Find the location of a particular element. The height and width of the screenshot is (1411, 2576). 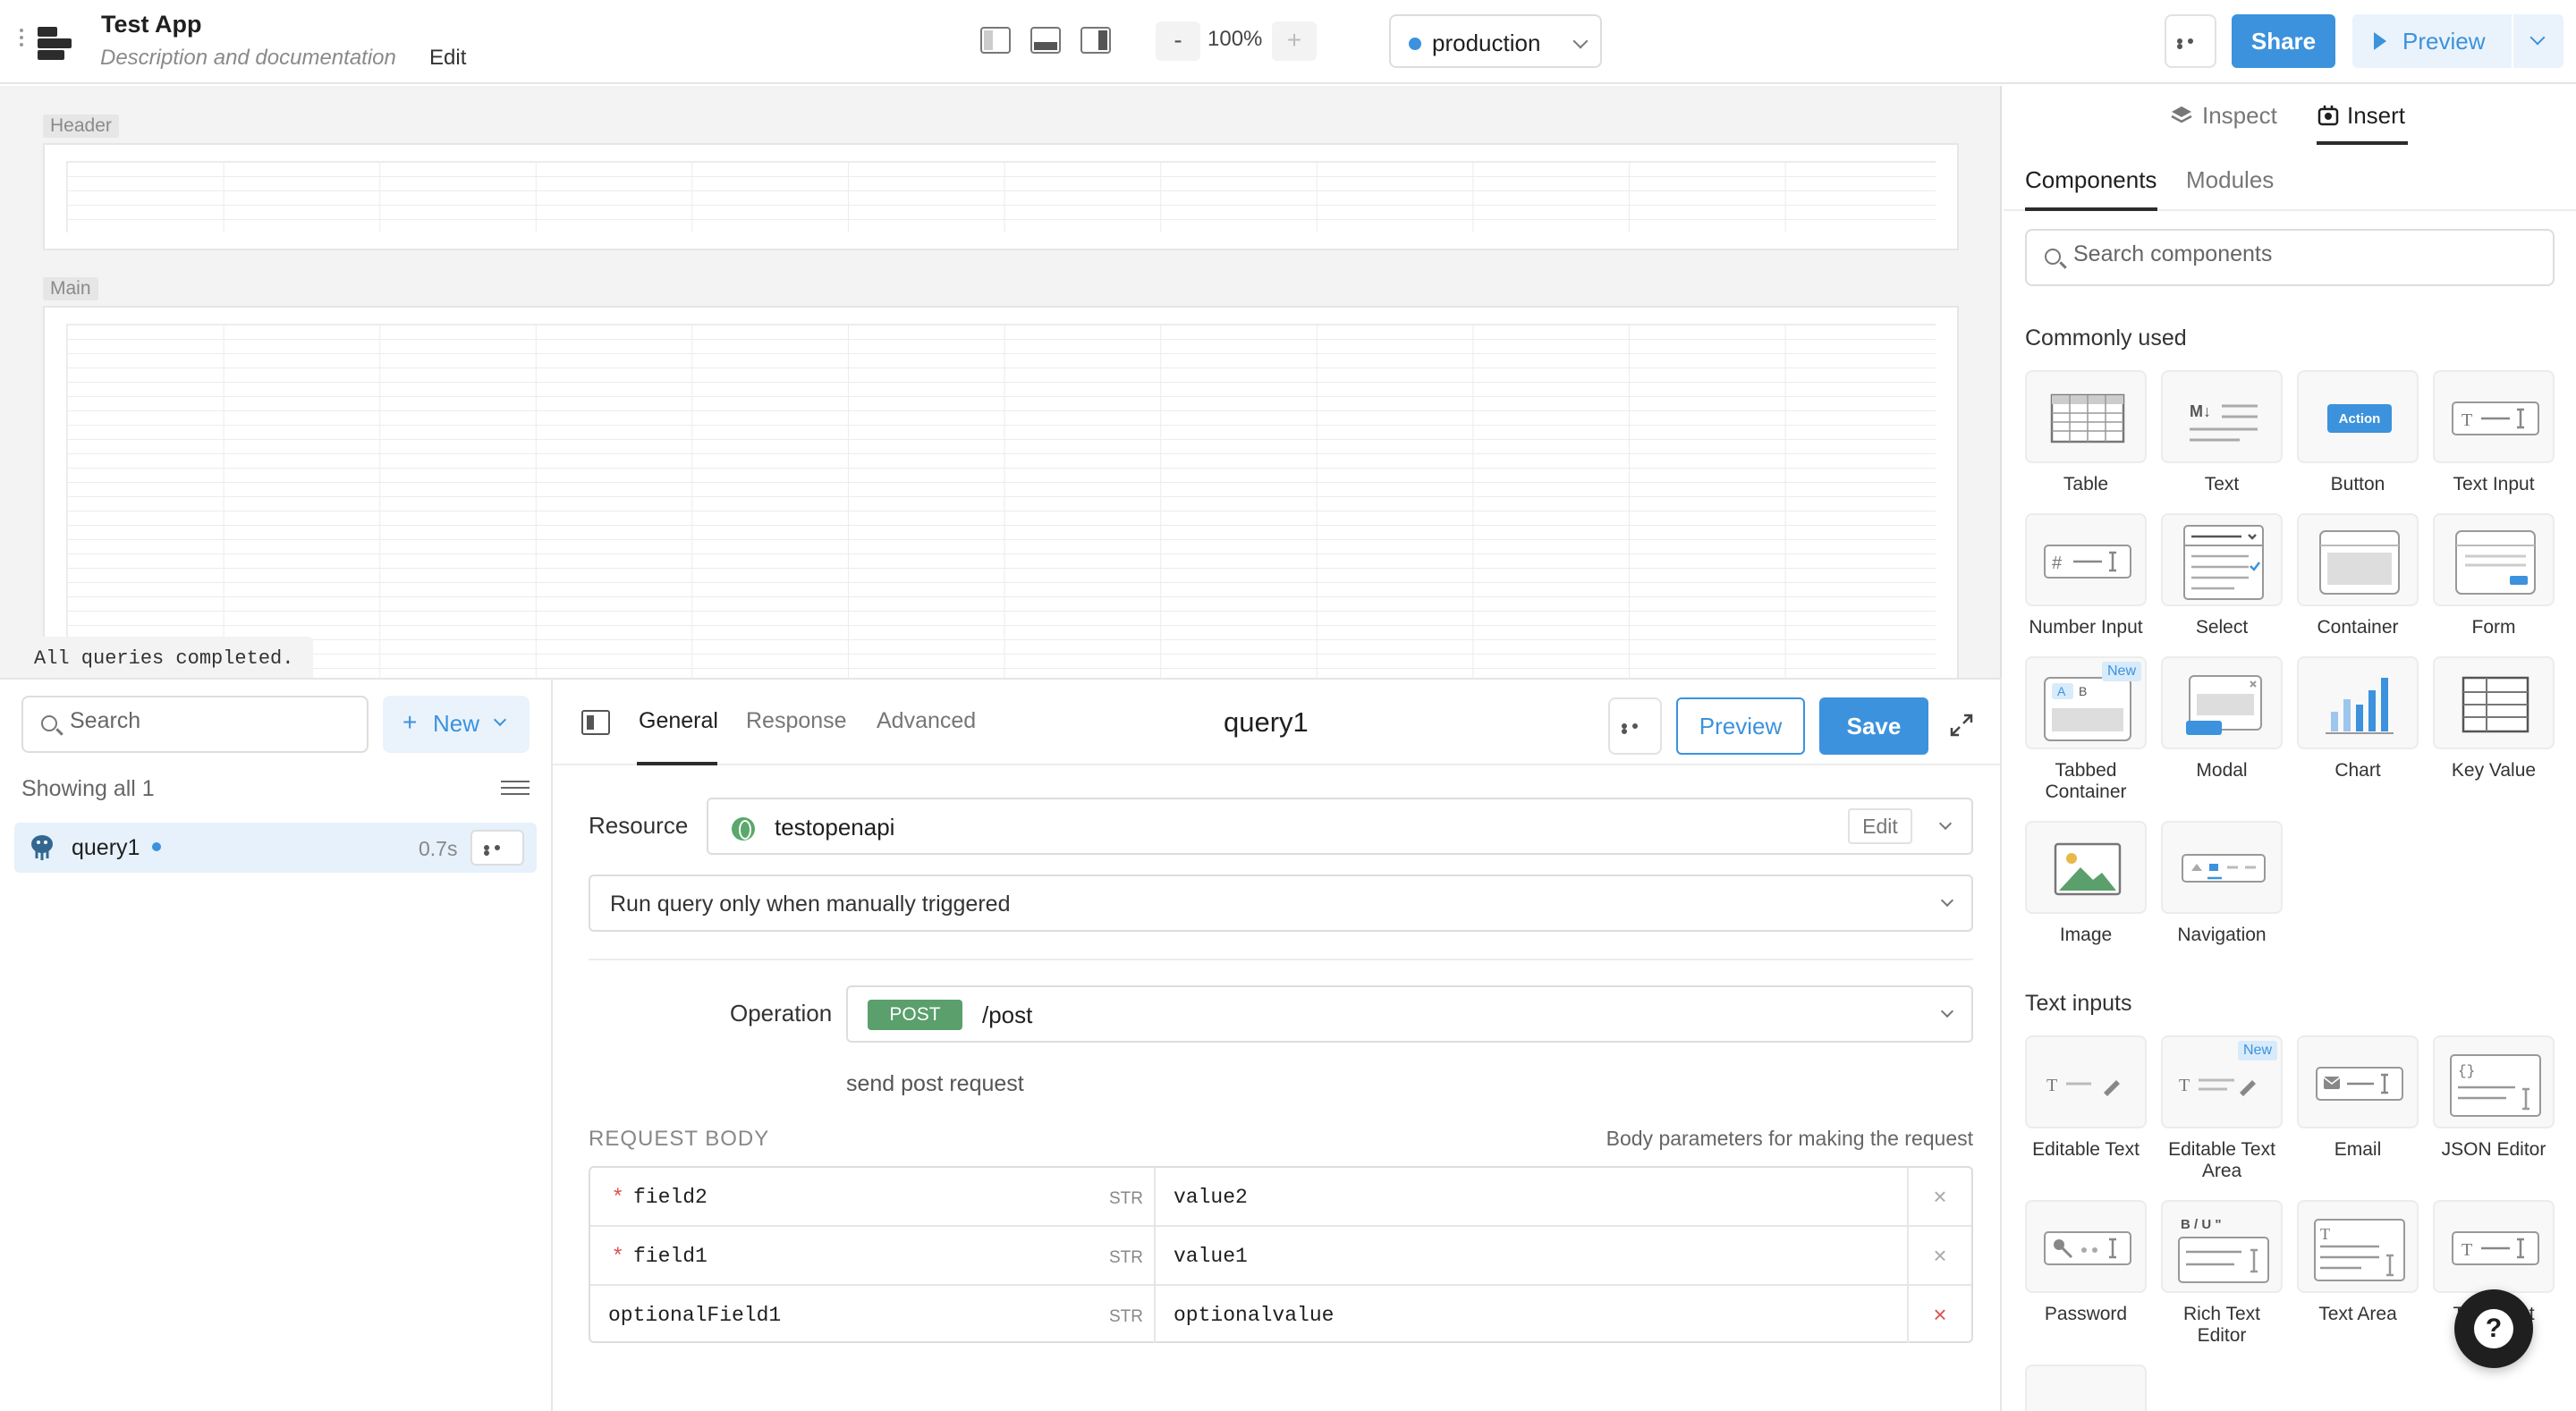

component-chart: Chart is located at coordinates (2358, 719).